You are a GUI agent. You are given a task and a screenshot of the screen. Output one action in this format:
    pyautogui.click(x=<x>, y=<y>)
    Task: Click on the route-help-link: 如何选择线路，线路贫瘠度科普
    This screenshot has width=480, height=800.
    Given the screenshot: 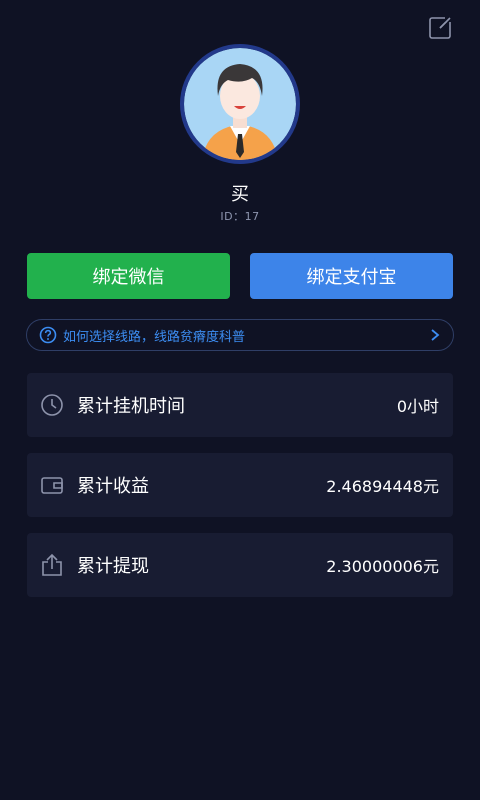 What is the action you would take?
    pyautogui.click(x=240, y=335)
    